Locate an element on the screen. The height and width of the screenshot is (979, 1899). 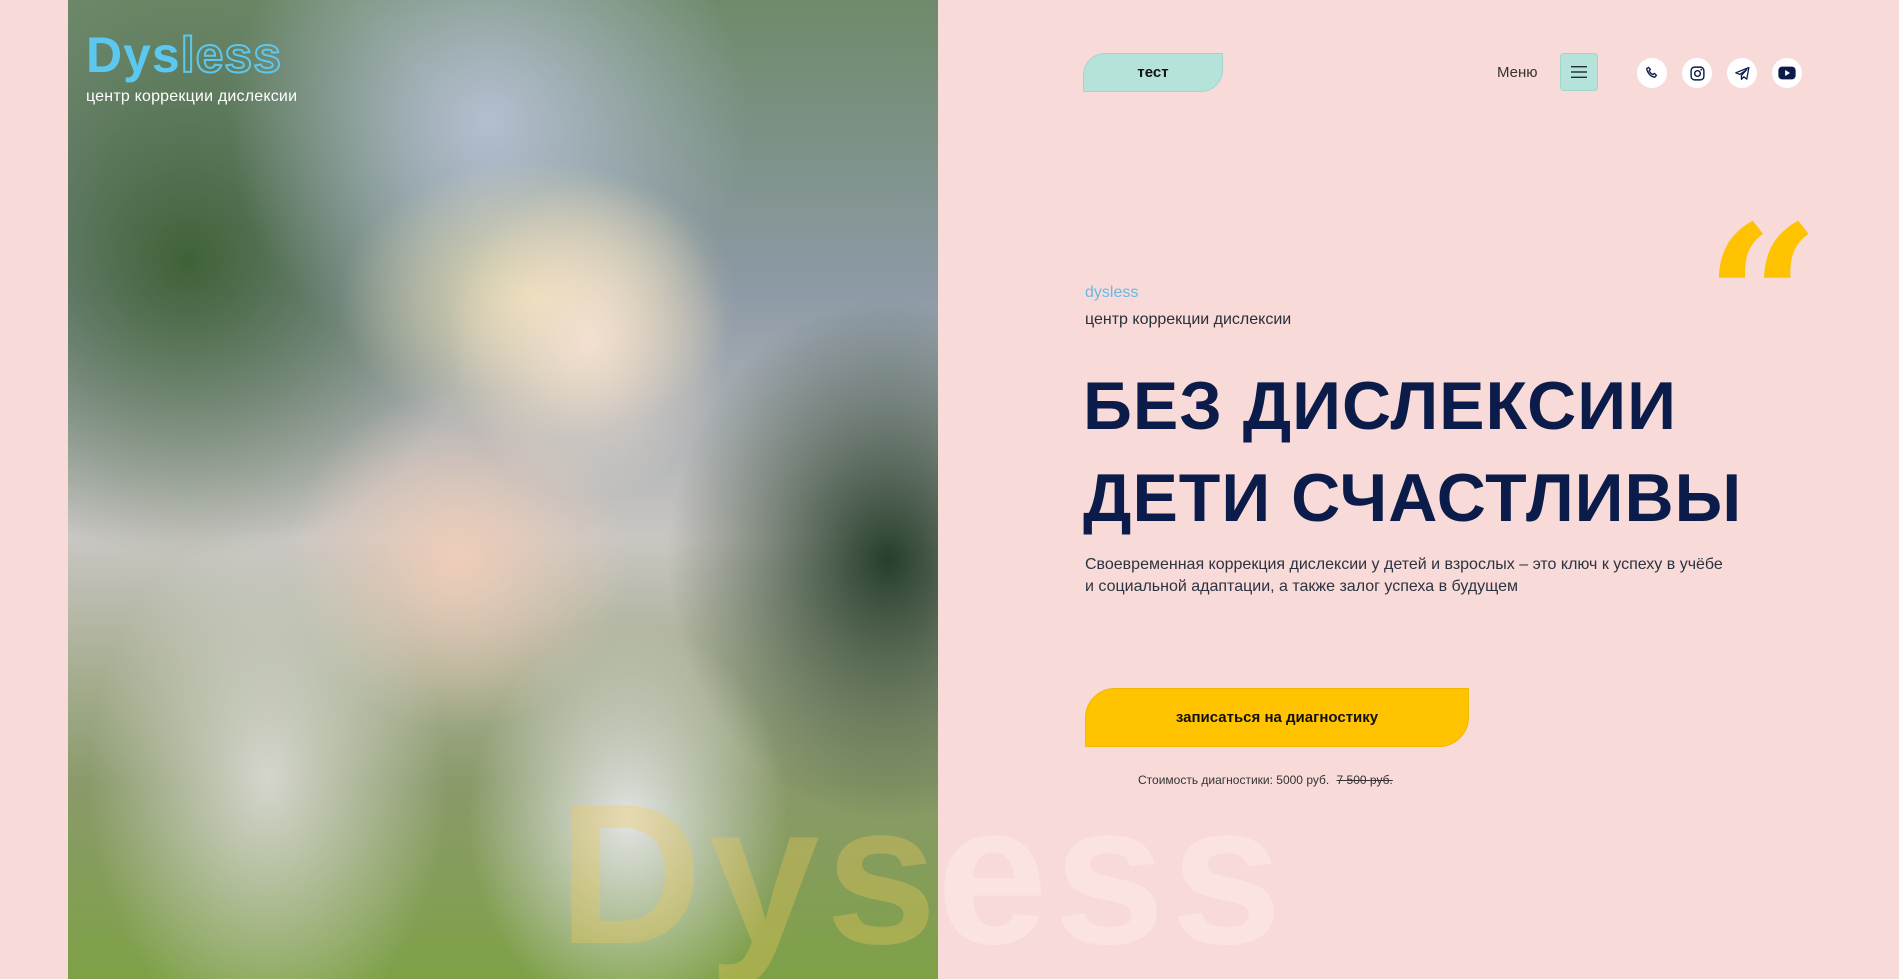
photo-watermark: Dysless is located at coordinates (748, 871).